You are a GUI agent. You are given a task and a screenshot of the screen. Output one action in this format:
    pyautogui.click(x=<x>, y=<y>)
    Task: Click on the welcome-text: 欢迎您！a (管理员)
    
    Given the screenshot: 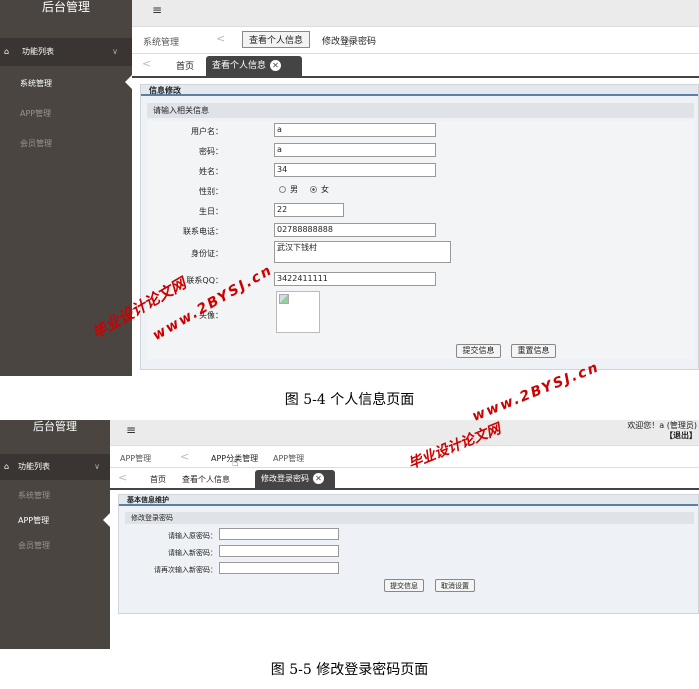 What is the action you would take?
    pyautogui.click(x=662, y=425)
    